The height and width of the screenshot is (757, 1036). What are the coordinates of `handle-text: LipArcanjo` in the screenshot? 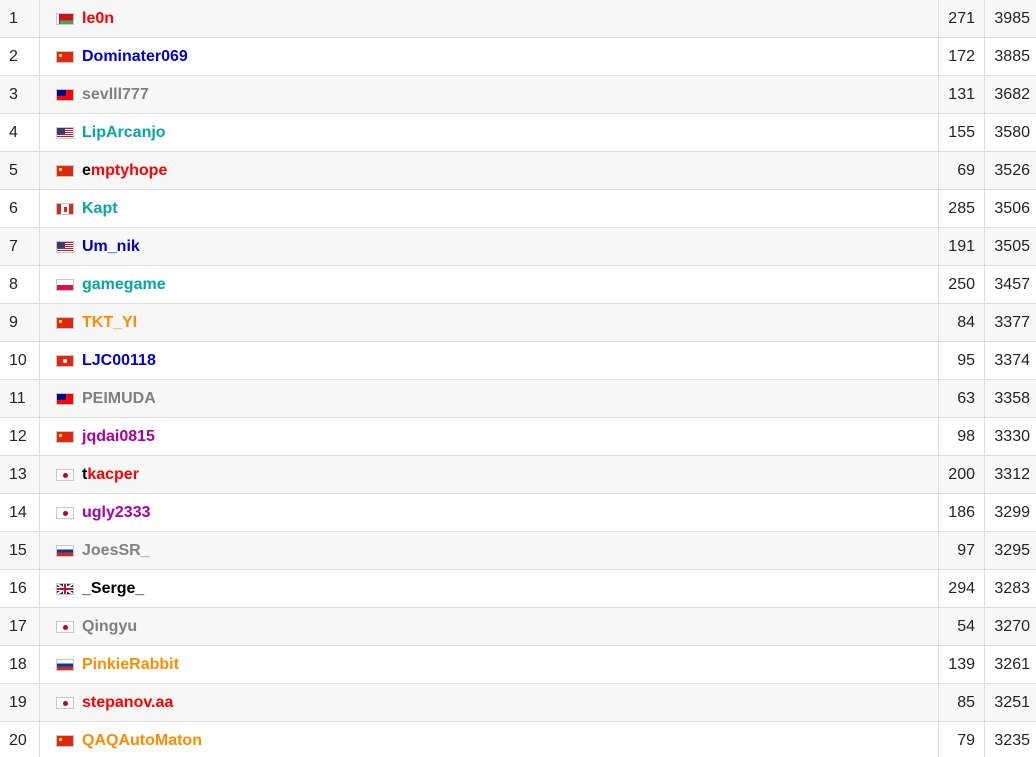 It's located at (124, 132).